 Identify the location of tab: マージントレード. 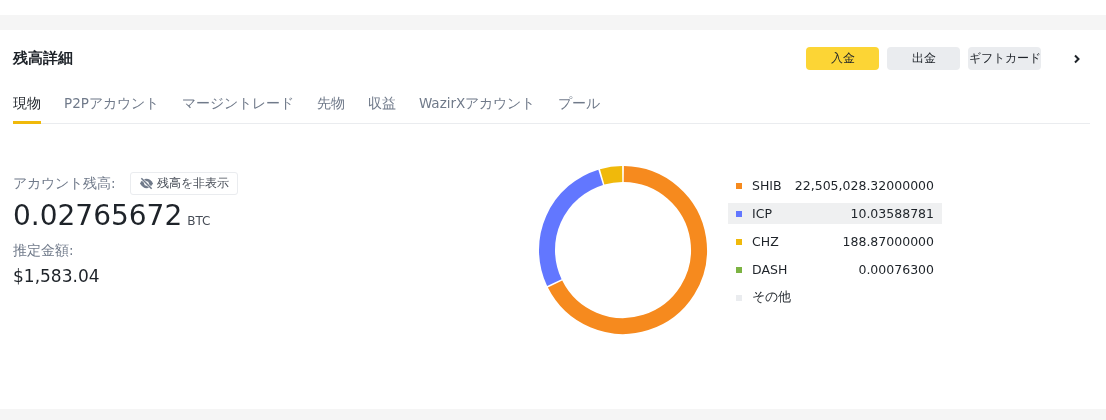
(237, 107).